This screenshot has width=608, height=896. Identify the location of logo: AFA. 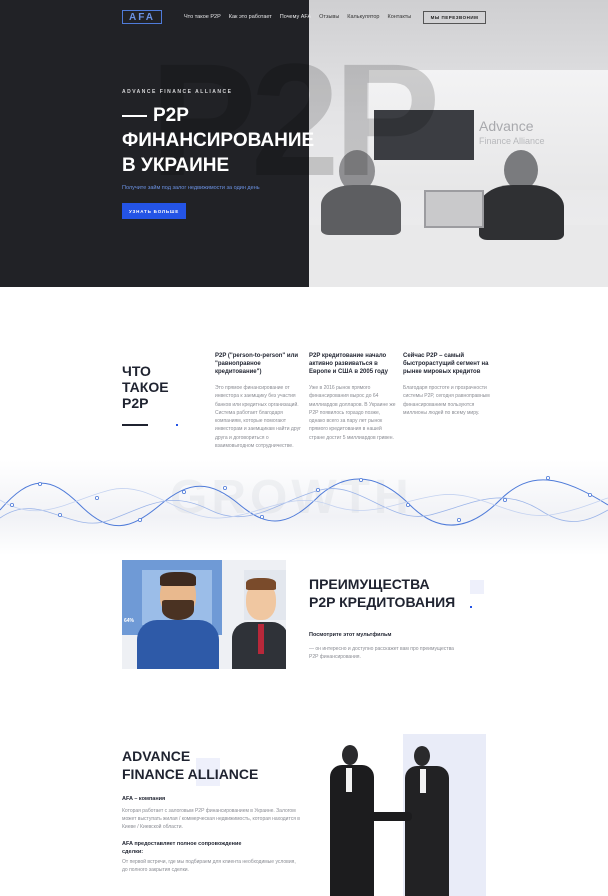
(142, 17).